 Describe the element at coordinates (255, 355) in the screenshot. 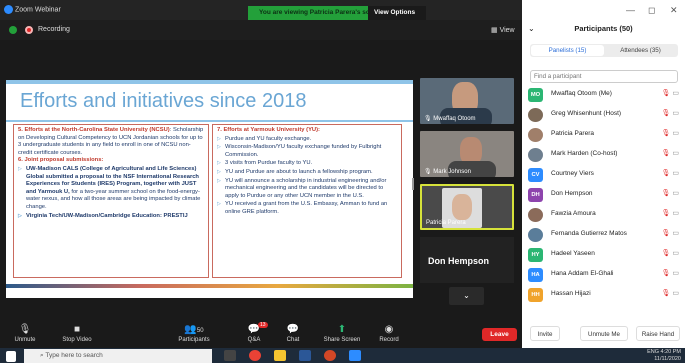

I see `chrome-icon` at that location.